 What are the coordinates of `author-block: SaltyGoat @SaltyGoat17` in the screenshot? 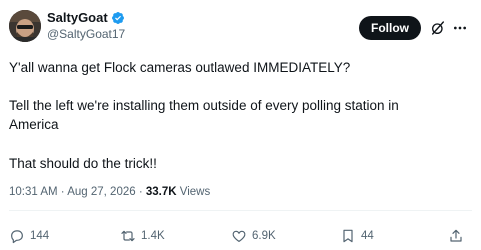 It's located at (86, 25).